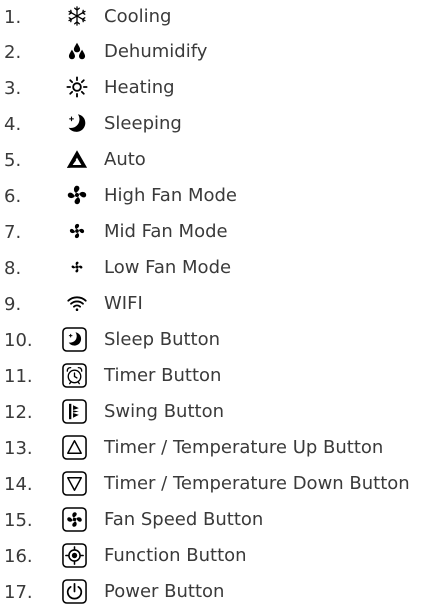 This screenshot has height=616, width=447. What do you see at coordinates (223, 304) in the screenshot?
I see `list-item: 9. WIFI` at bounding box center [223, 304].